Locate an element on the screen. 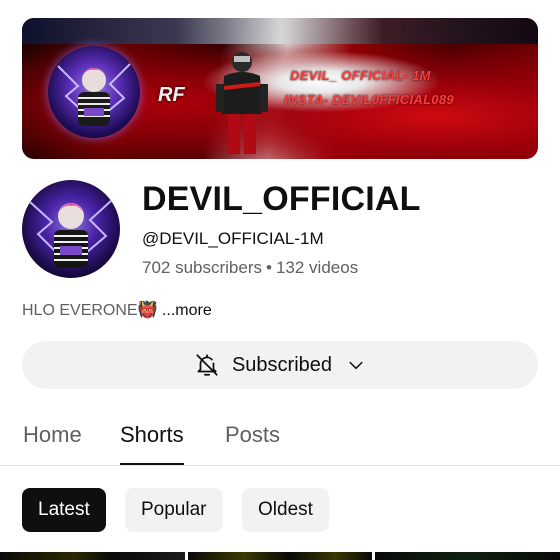 The width and height of the screenshot is (560, 560). bell-off-icon is located at coordinates (207, 365).